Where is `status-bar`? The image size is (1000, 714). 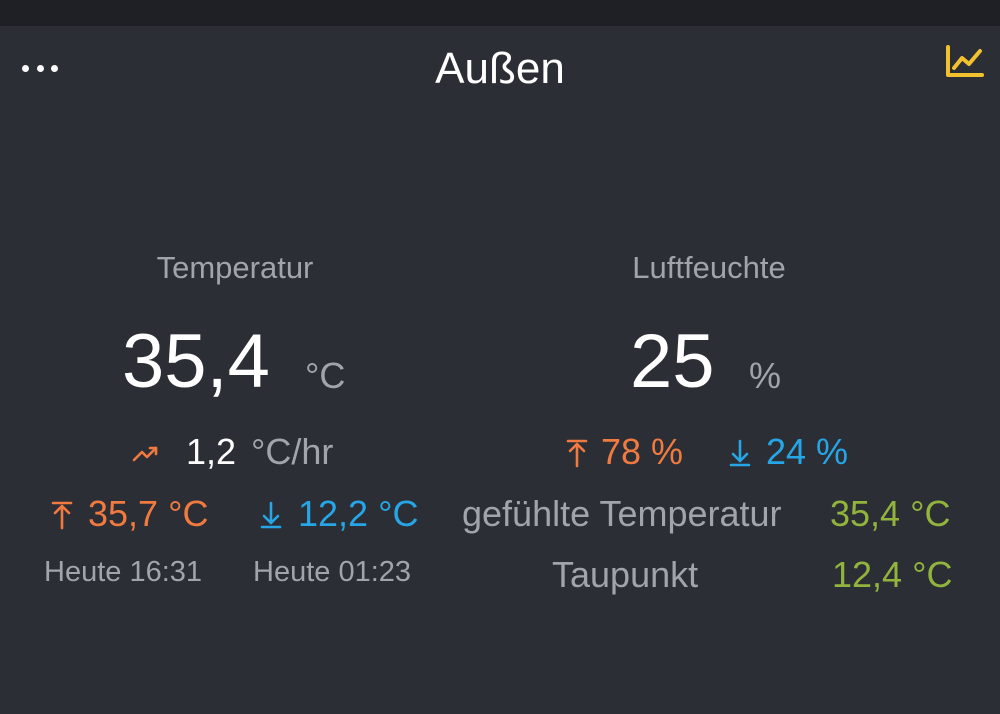
status-bar is located at coordinates (500, 13).